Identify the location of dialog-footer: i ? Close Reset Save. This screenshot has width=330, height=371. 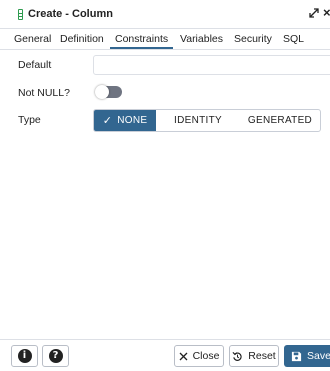
(165, 355).